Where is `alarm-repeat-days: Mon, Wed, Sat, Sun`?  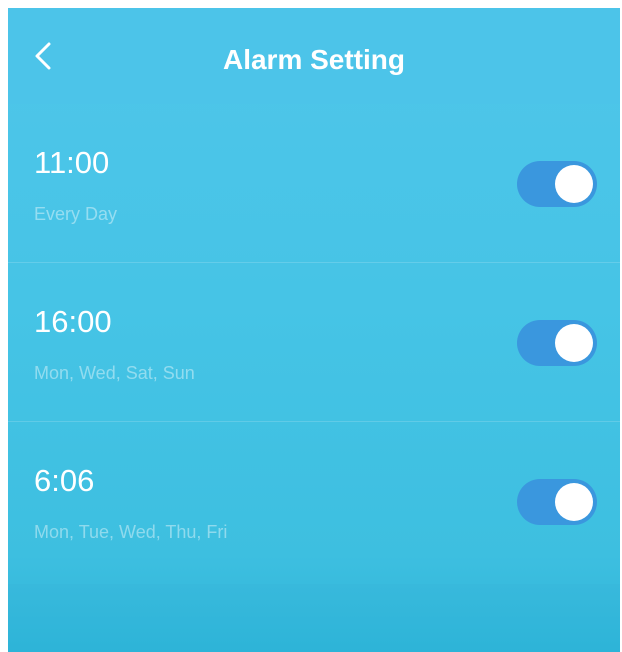
alarm-repeat-days: Mon, Wed, Sat, Sun is located at coordinates (114, 373).